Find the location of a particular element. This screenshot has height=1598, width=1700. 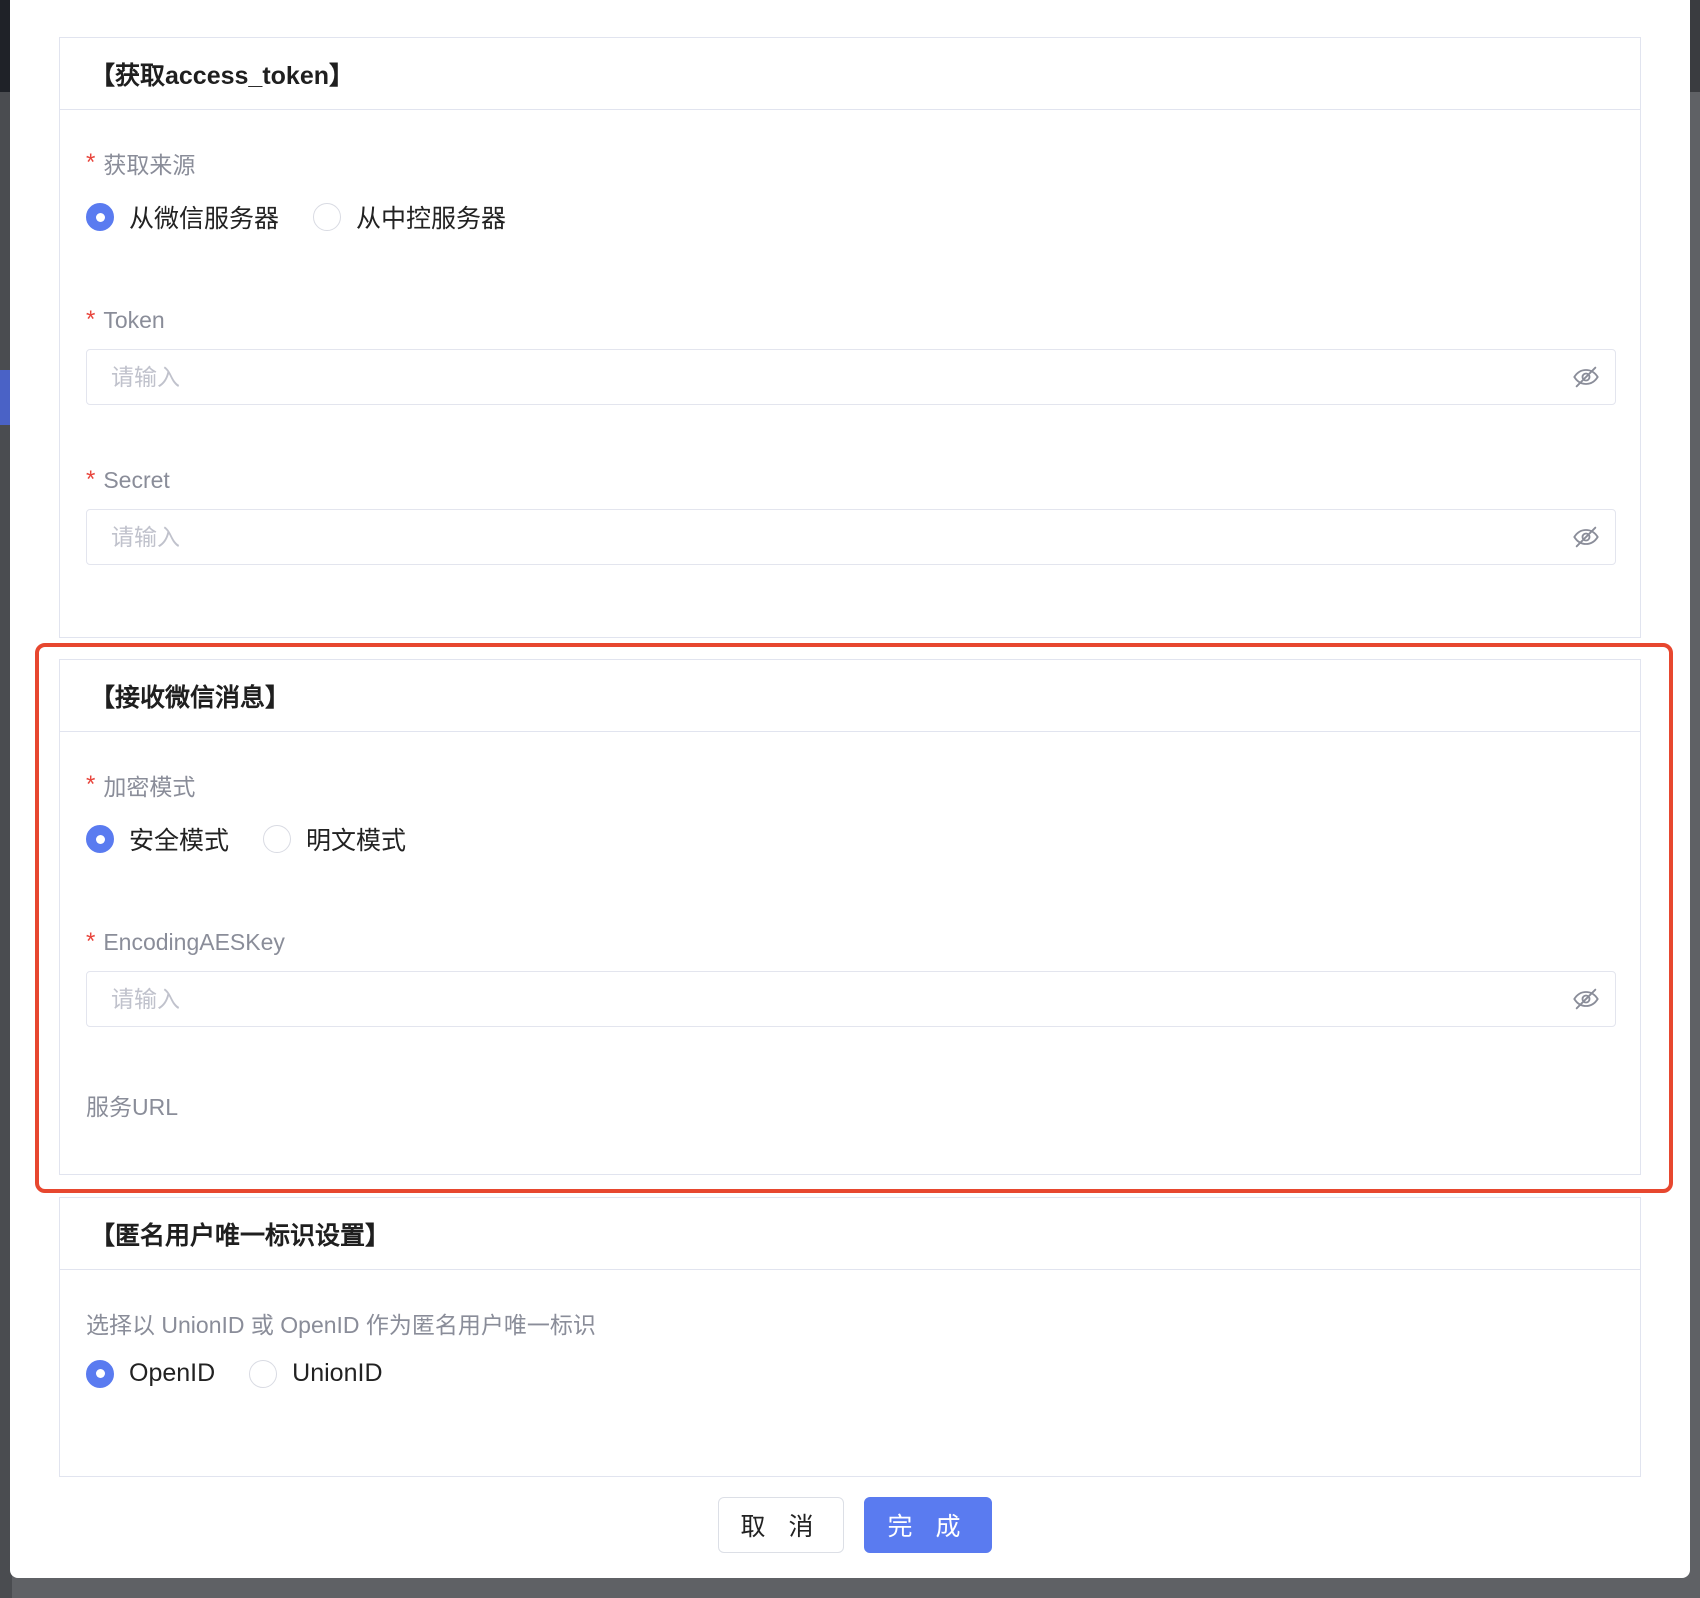

radio-label: 明文模式 is located at coordinates (356, 841).